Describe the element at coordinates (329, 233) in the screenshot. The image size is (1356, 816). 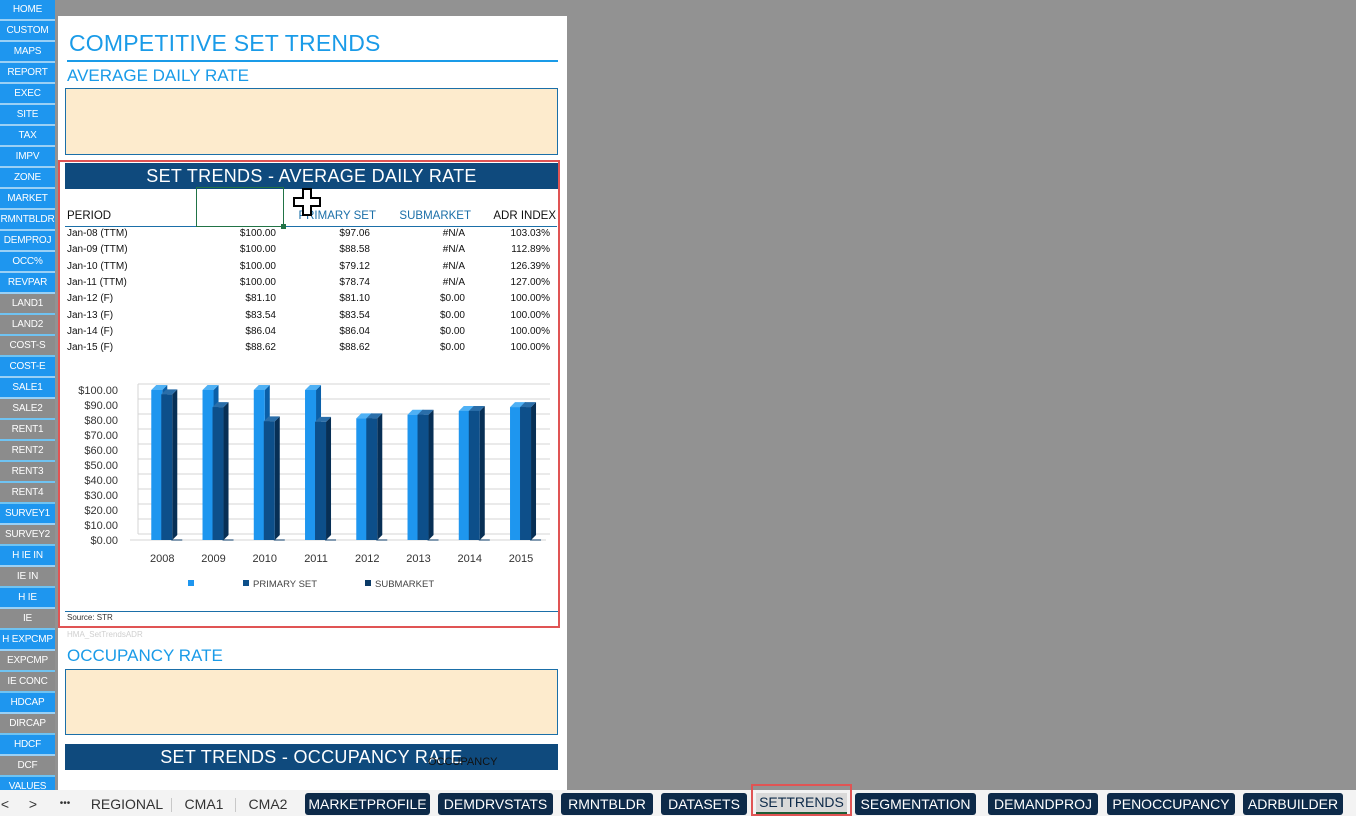
I see `table-cell: $97.06` at that location.